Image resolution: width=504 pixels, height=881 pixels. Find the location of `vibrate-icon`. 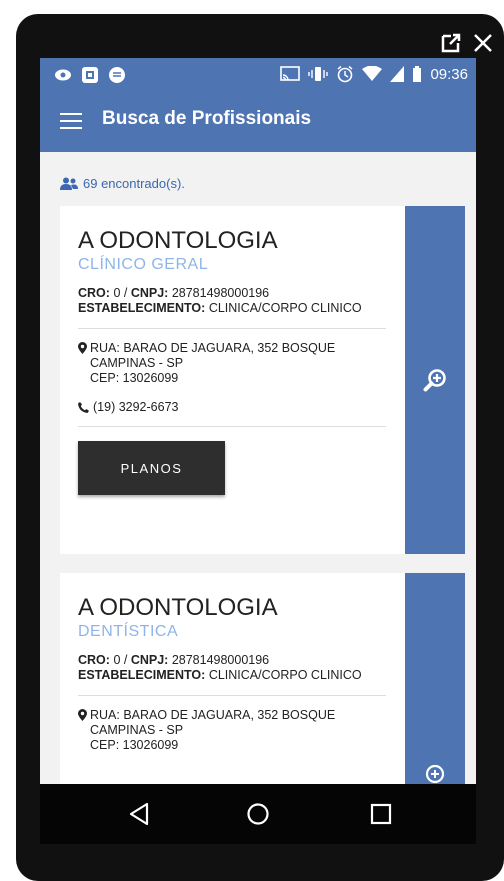

vibrate-icon is located at coordinates (318, 74).